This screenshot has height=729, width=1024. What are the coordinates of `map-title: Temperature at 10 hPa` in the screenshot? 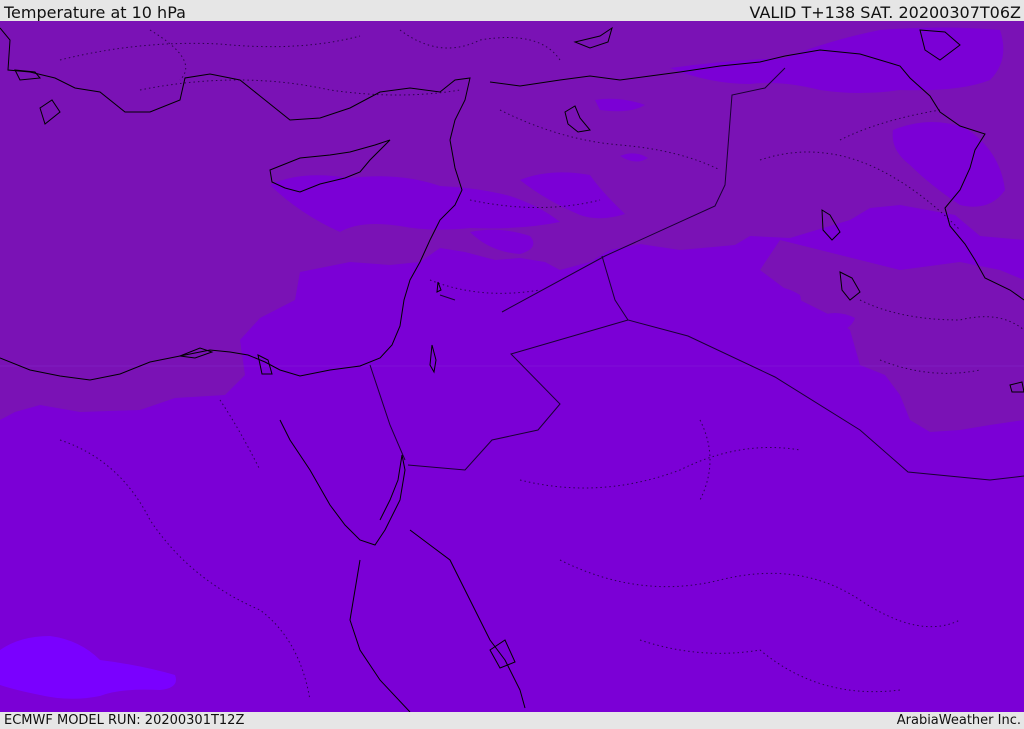 It's located at (95, 12).